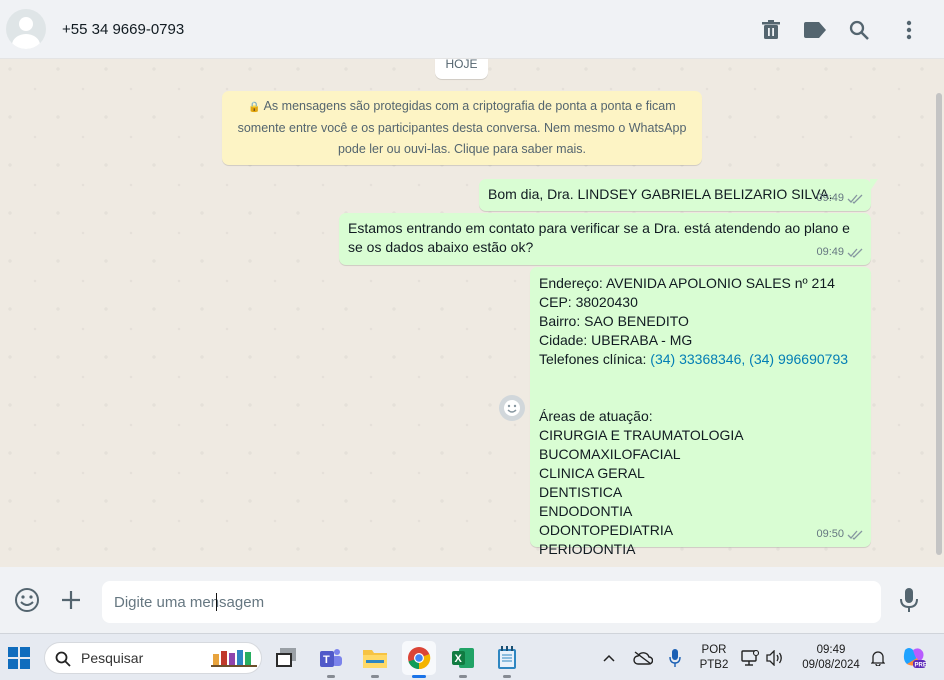 The image size is (944, 680). I want to click on search-highlight-icon, so click(234, 658).